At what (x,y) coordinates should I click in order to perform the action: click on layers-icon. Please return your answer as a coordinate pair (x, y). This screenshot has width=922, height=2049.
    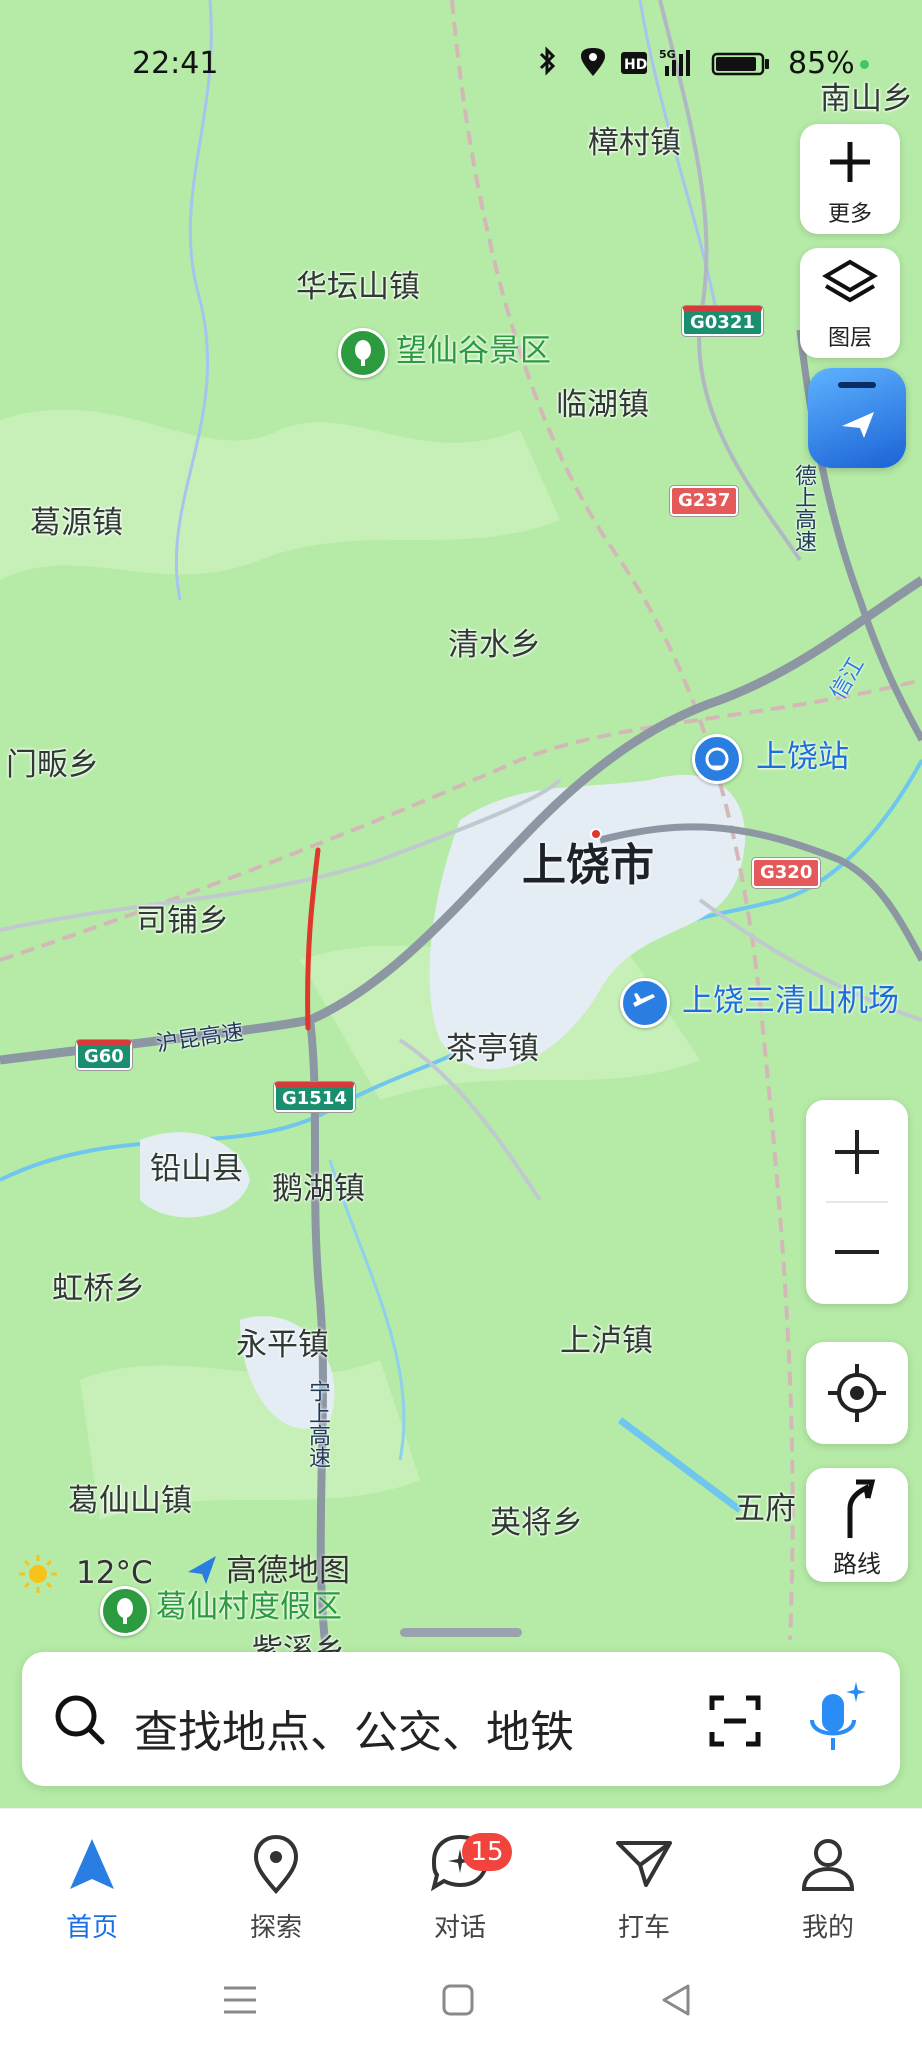
    Looking at the image, I should click on (850, 281).